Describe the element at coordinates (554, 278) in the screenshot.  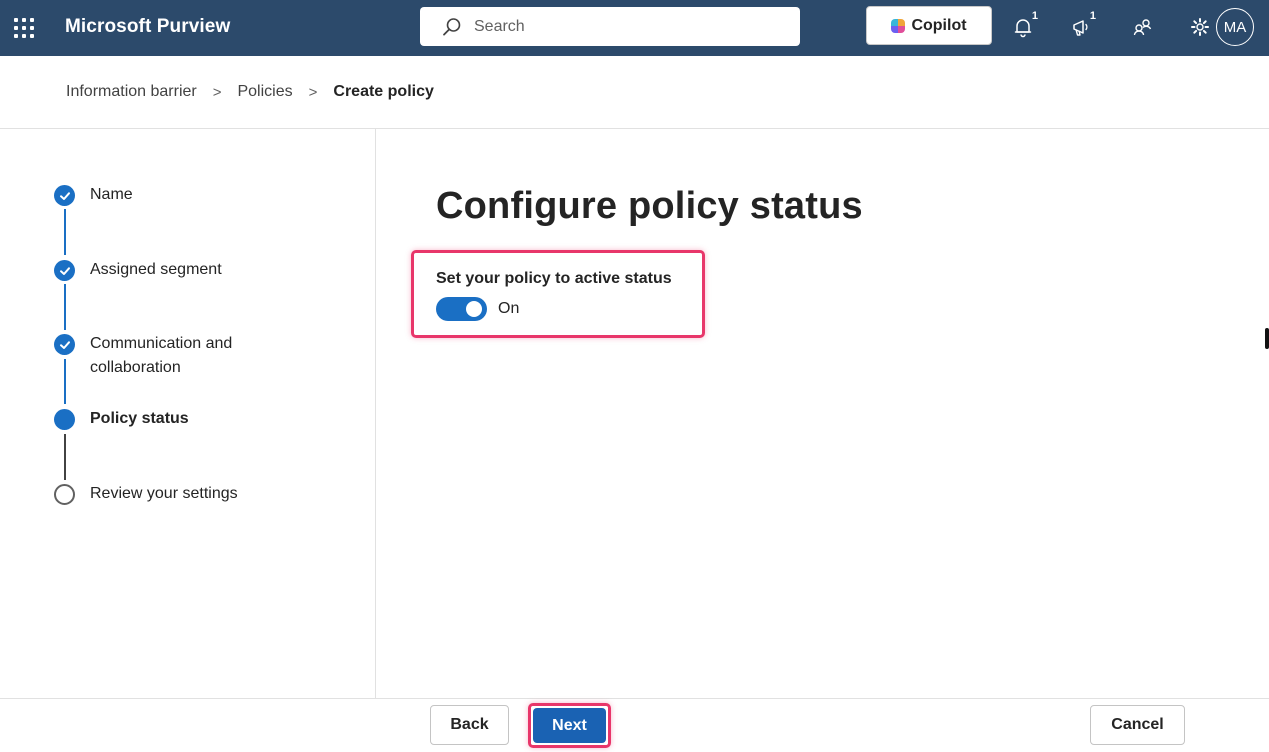
I see `toggle-label: Set your policy to active status` at that location.